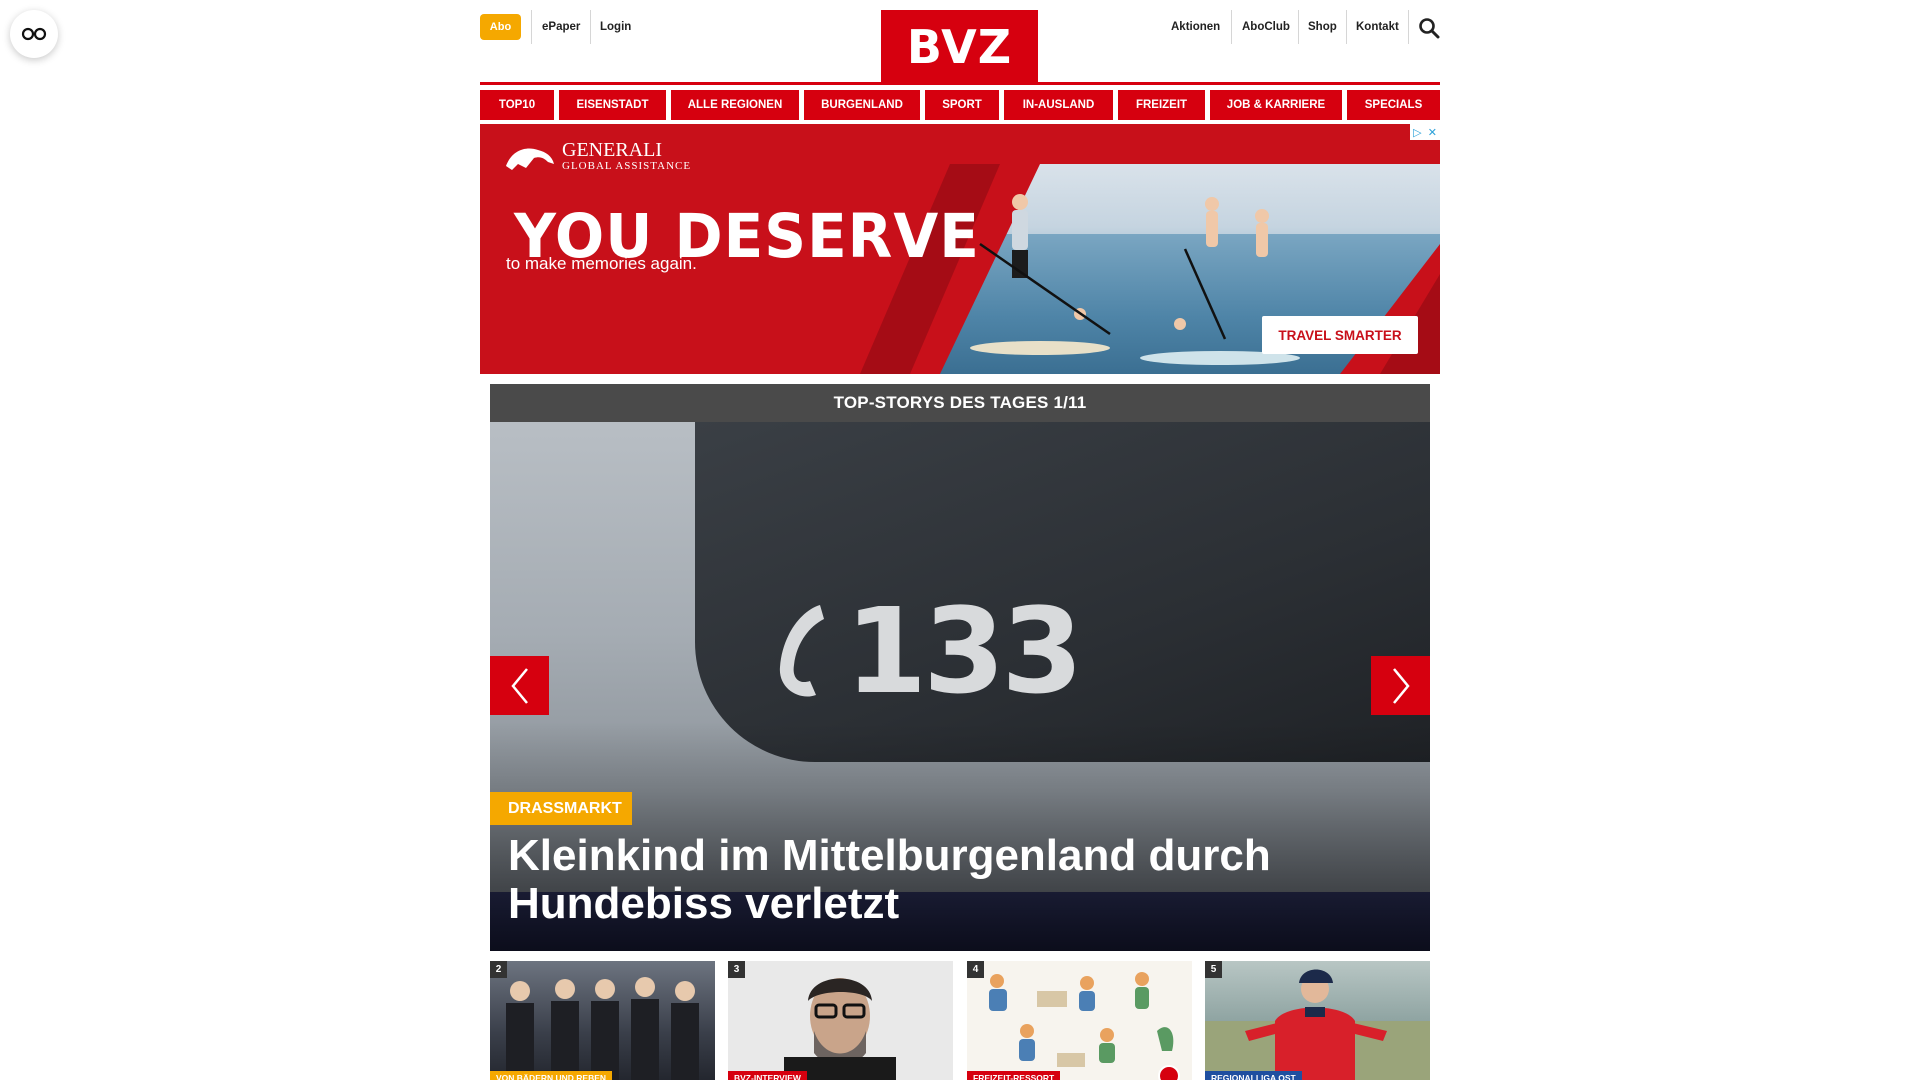  I want to click on thumb-number: 4, so click(975, 969).